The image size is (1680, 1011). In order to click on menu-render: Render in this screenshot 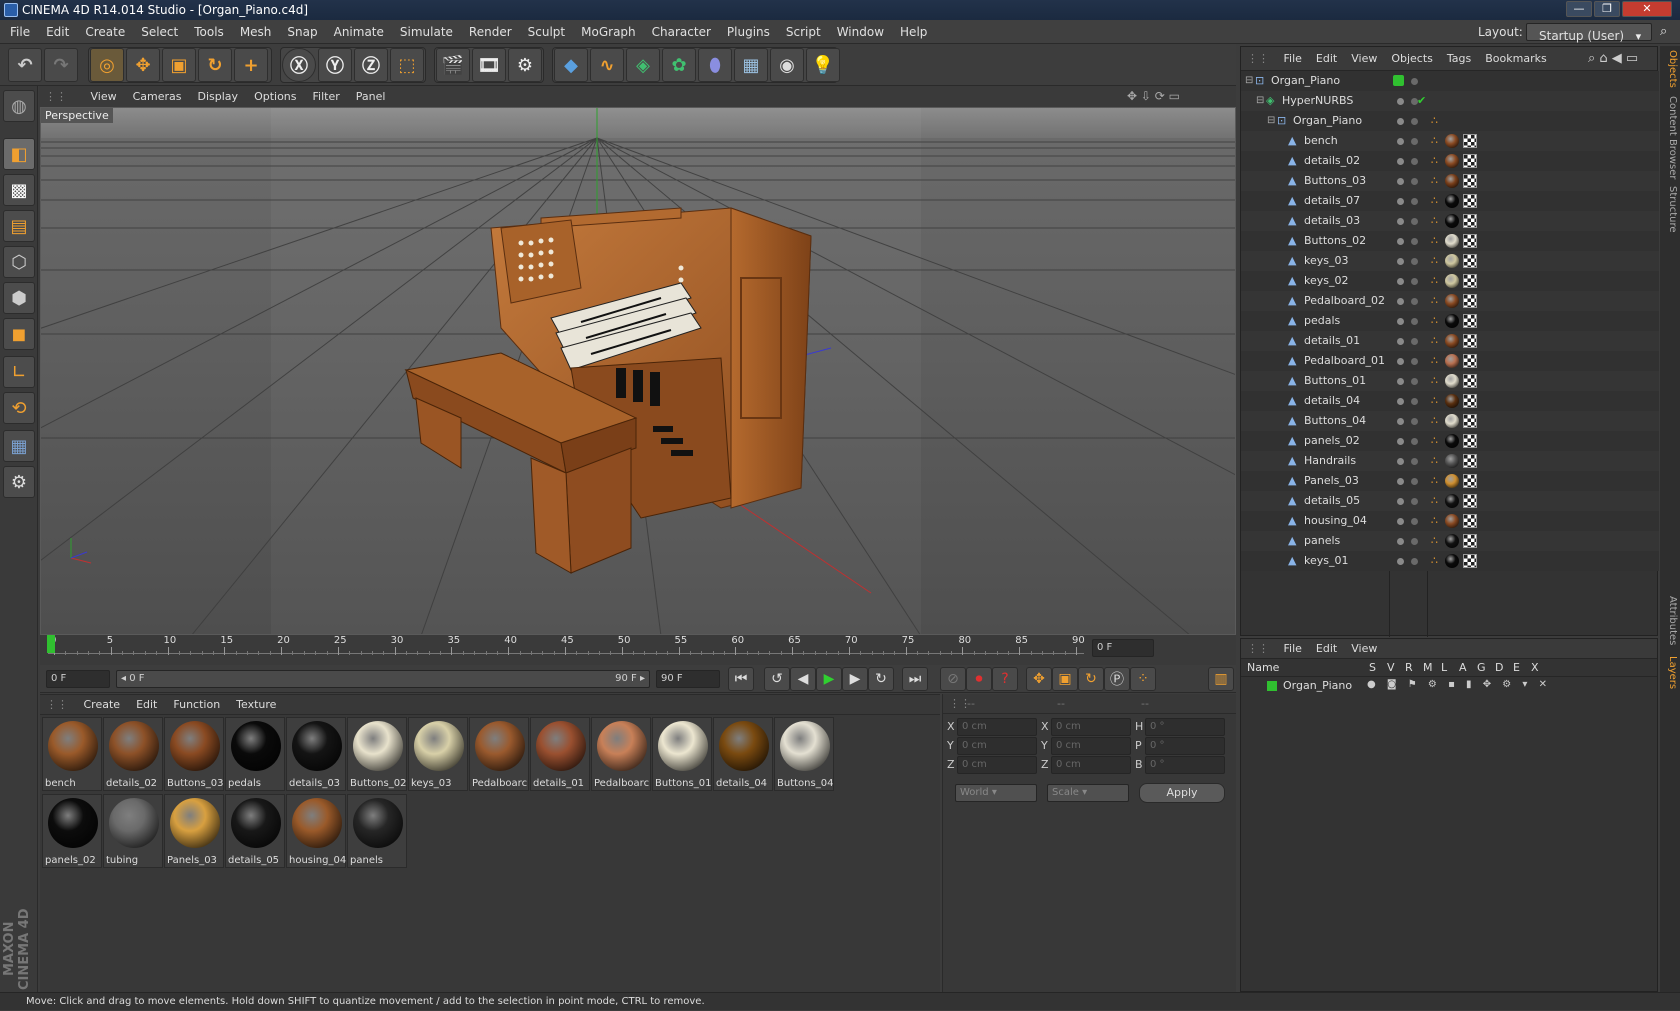, I will do `click(490, 32)`.